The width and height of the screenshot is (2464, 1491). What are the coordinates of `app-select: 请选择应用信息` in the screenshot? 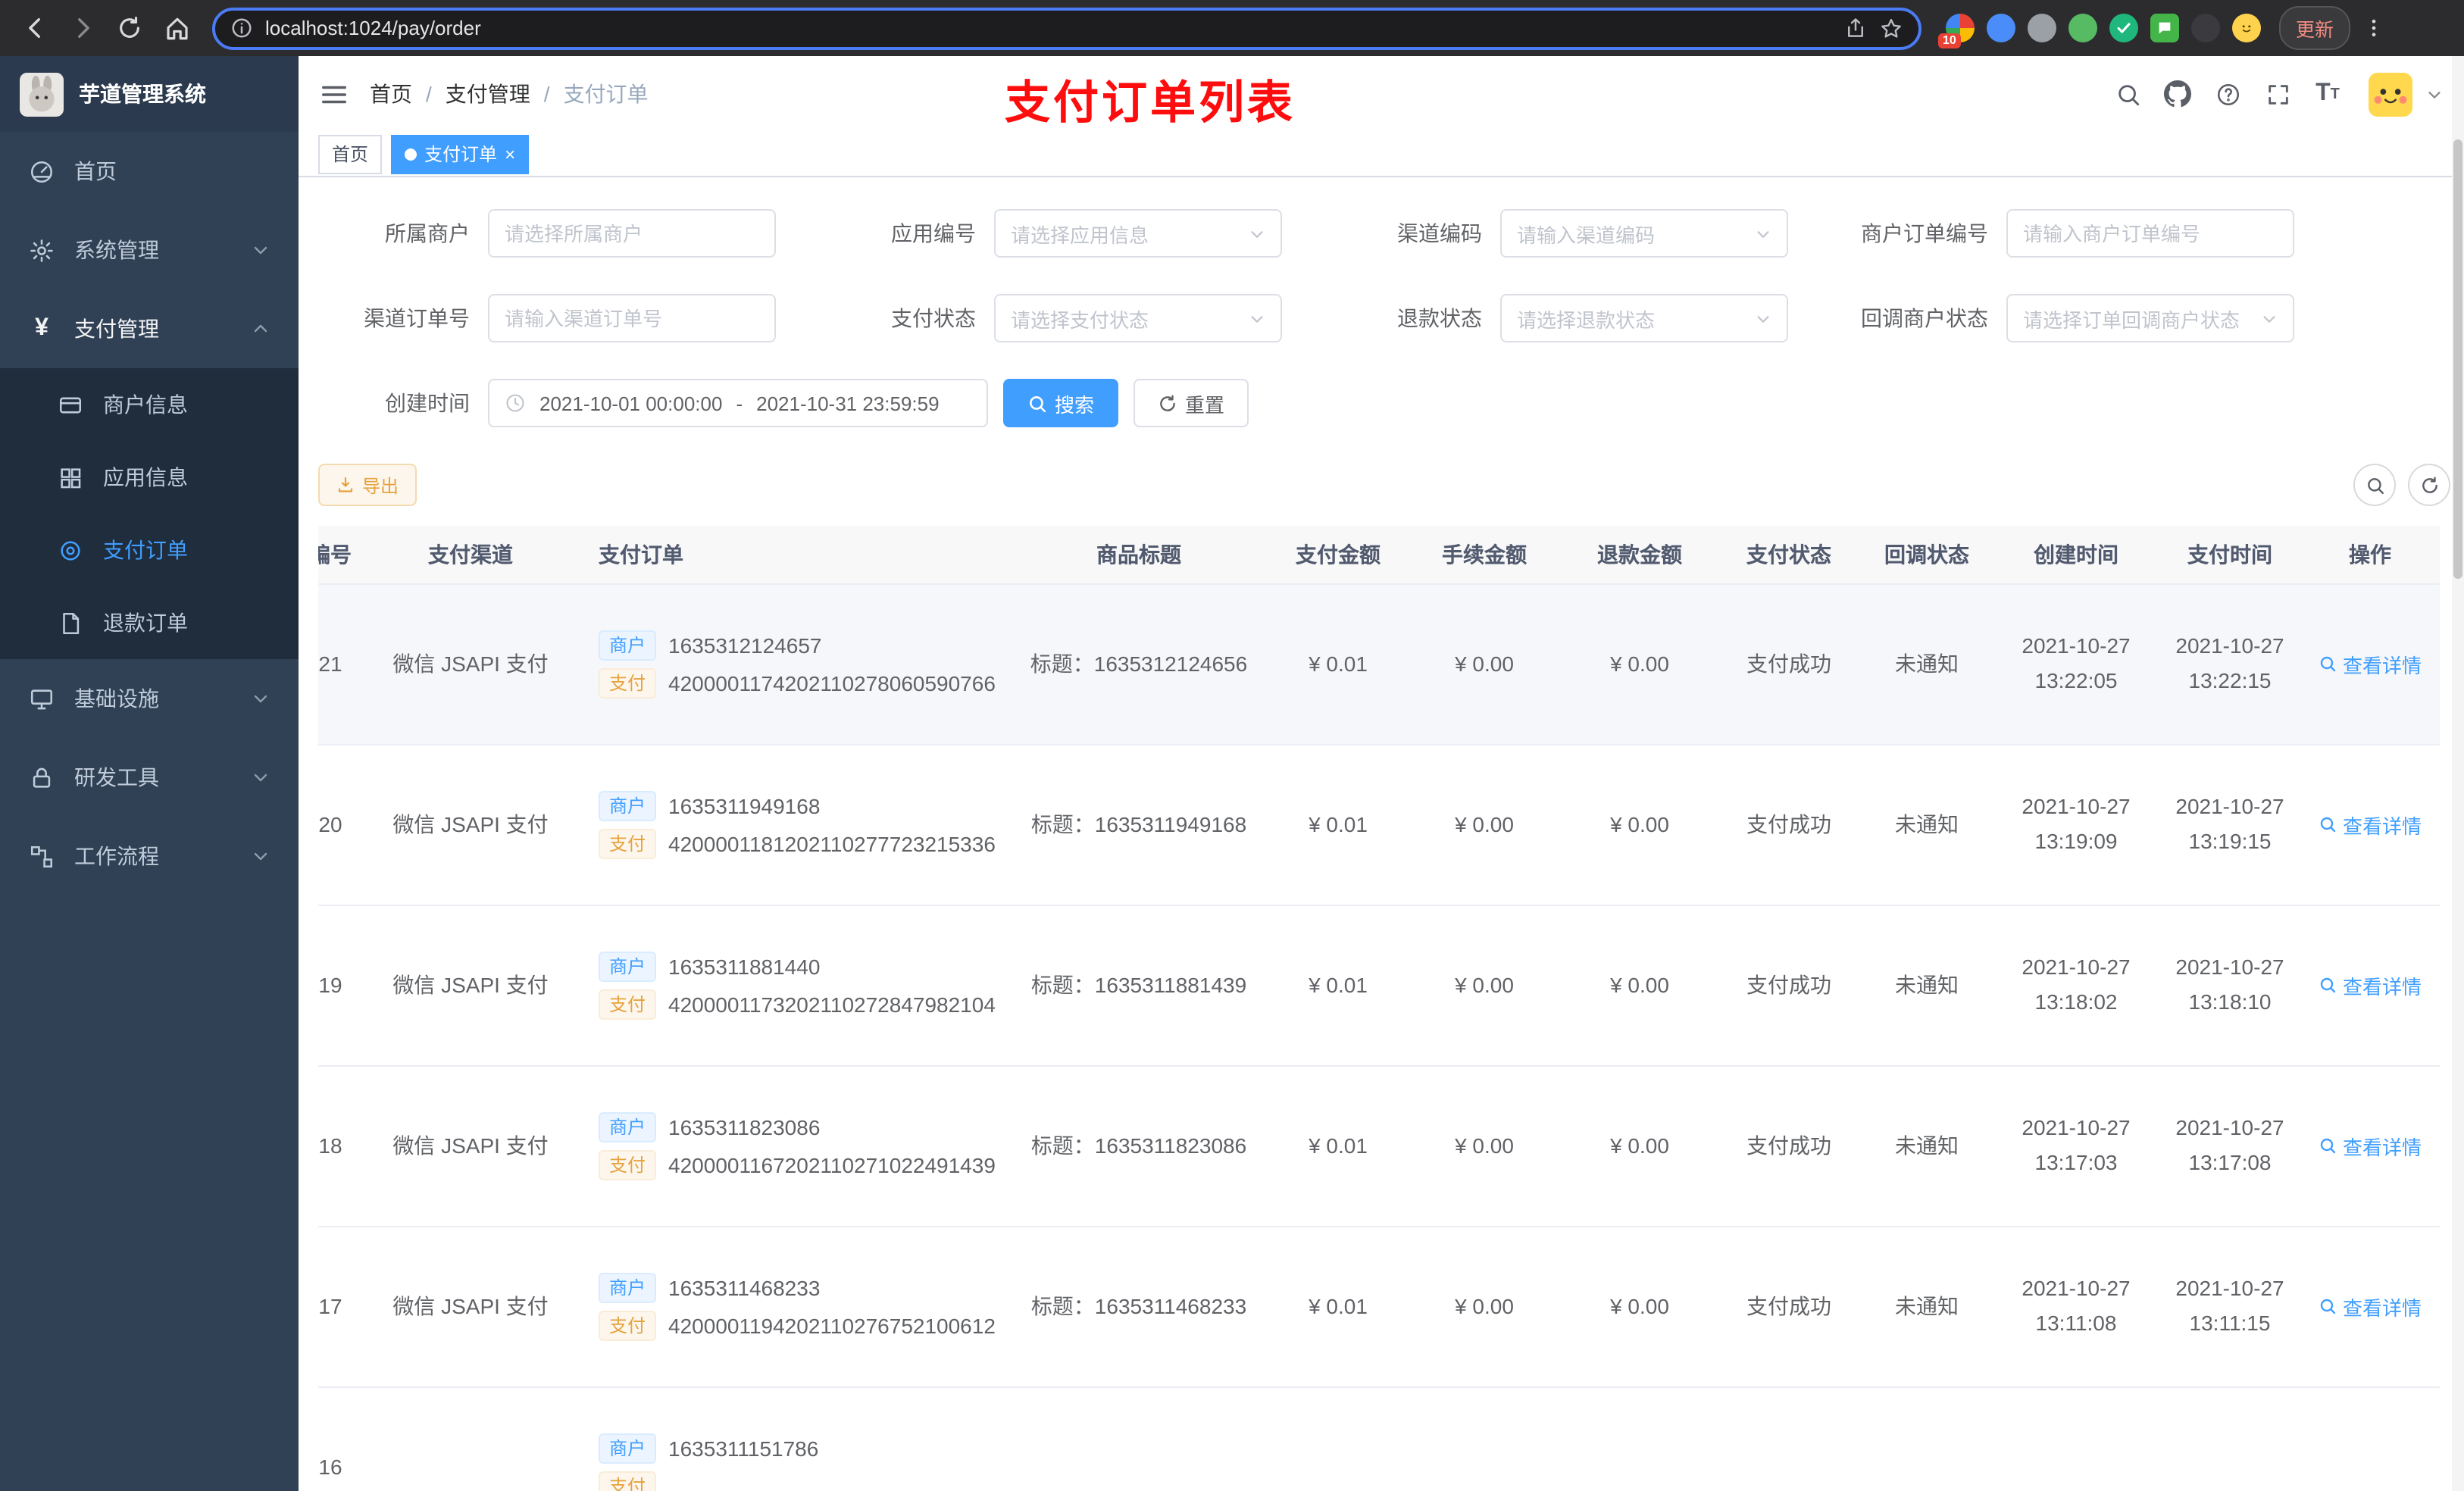 It's located at (1138, 233).